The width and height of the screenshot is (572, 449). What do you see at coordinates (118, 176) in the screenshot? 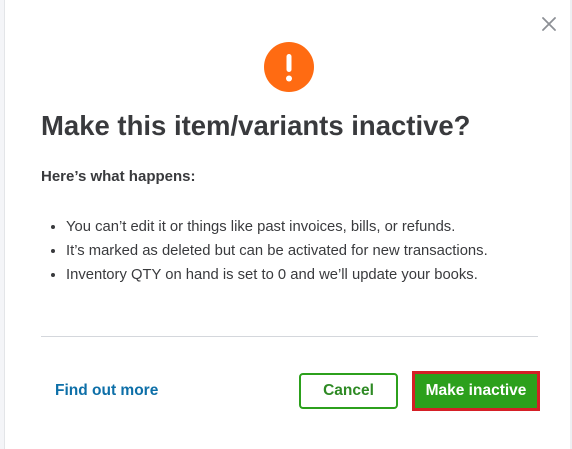
I see `dialog-subtitle: Here’s what happens:` at bounding box center [118, 176].